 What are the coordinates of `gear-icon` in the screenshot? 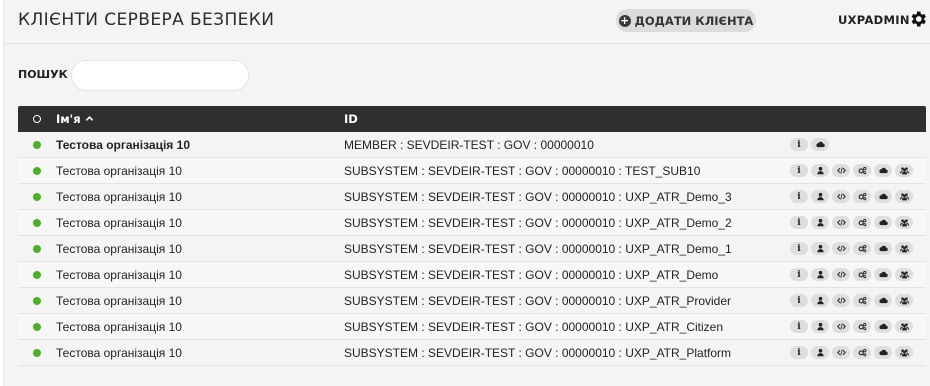 It's located at (918, 19).